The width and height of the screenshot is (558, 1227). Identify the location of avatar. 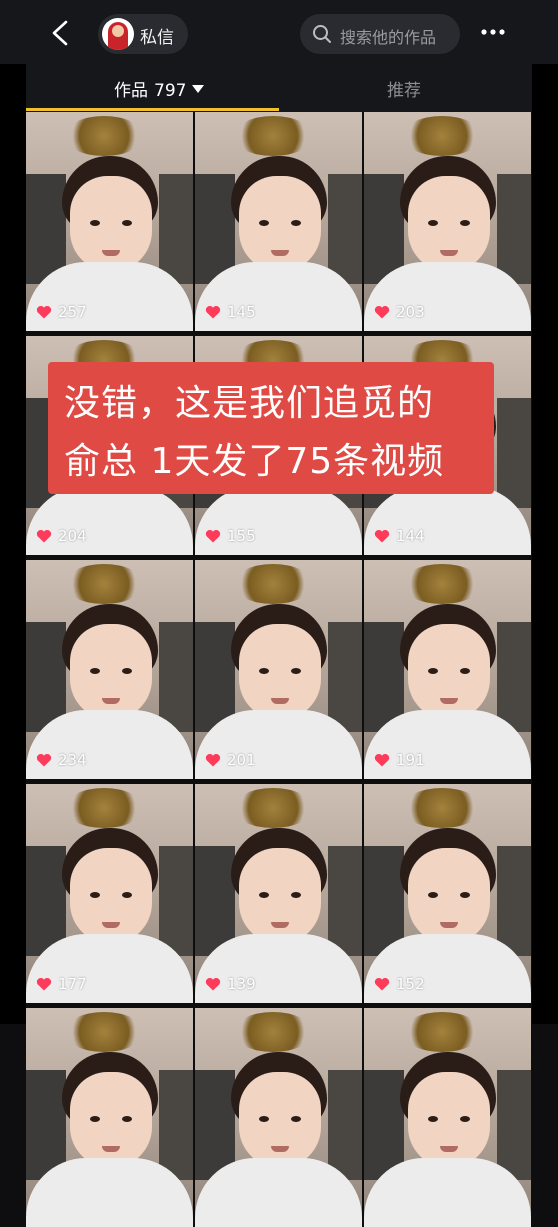
(118, 34).